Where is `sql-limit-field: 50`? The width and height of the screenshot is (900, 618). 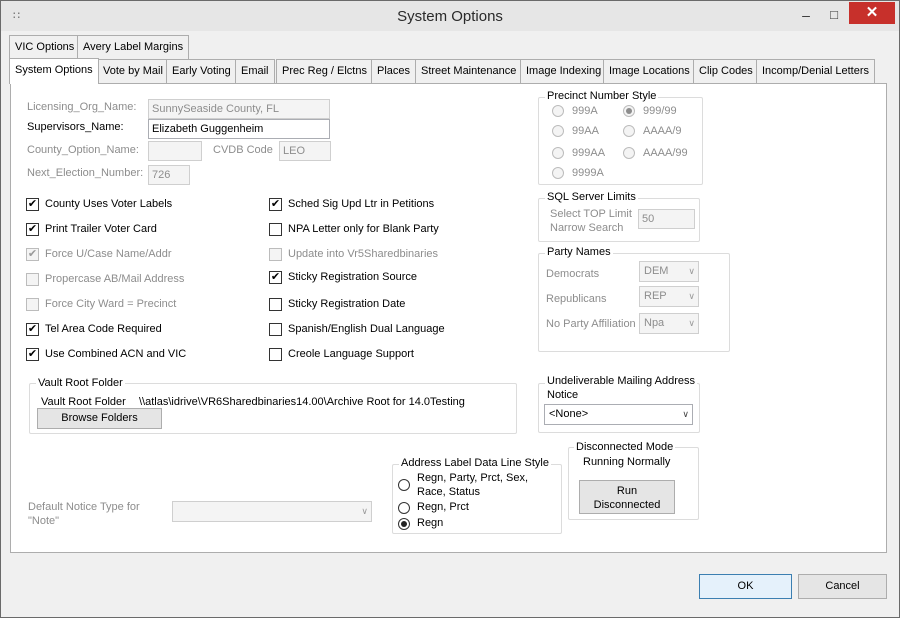 sql-limit-field: 50 is located at coordinates (666, 219).